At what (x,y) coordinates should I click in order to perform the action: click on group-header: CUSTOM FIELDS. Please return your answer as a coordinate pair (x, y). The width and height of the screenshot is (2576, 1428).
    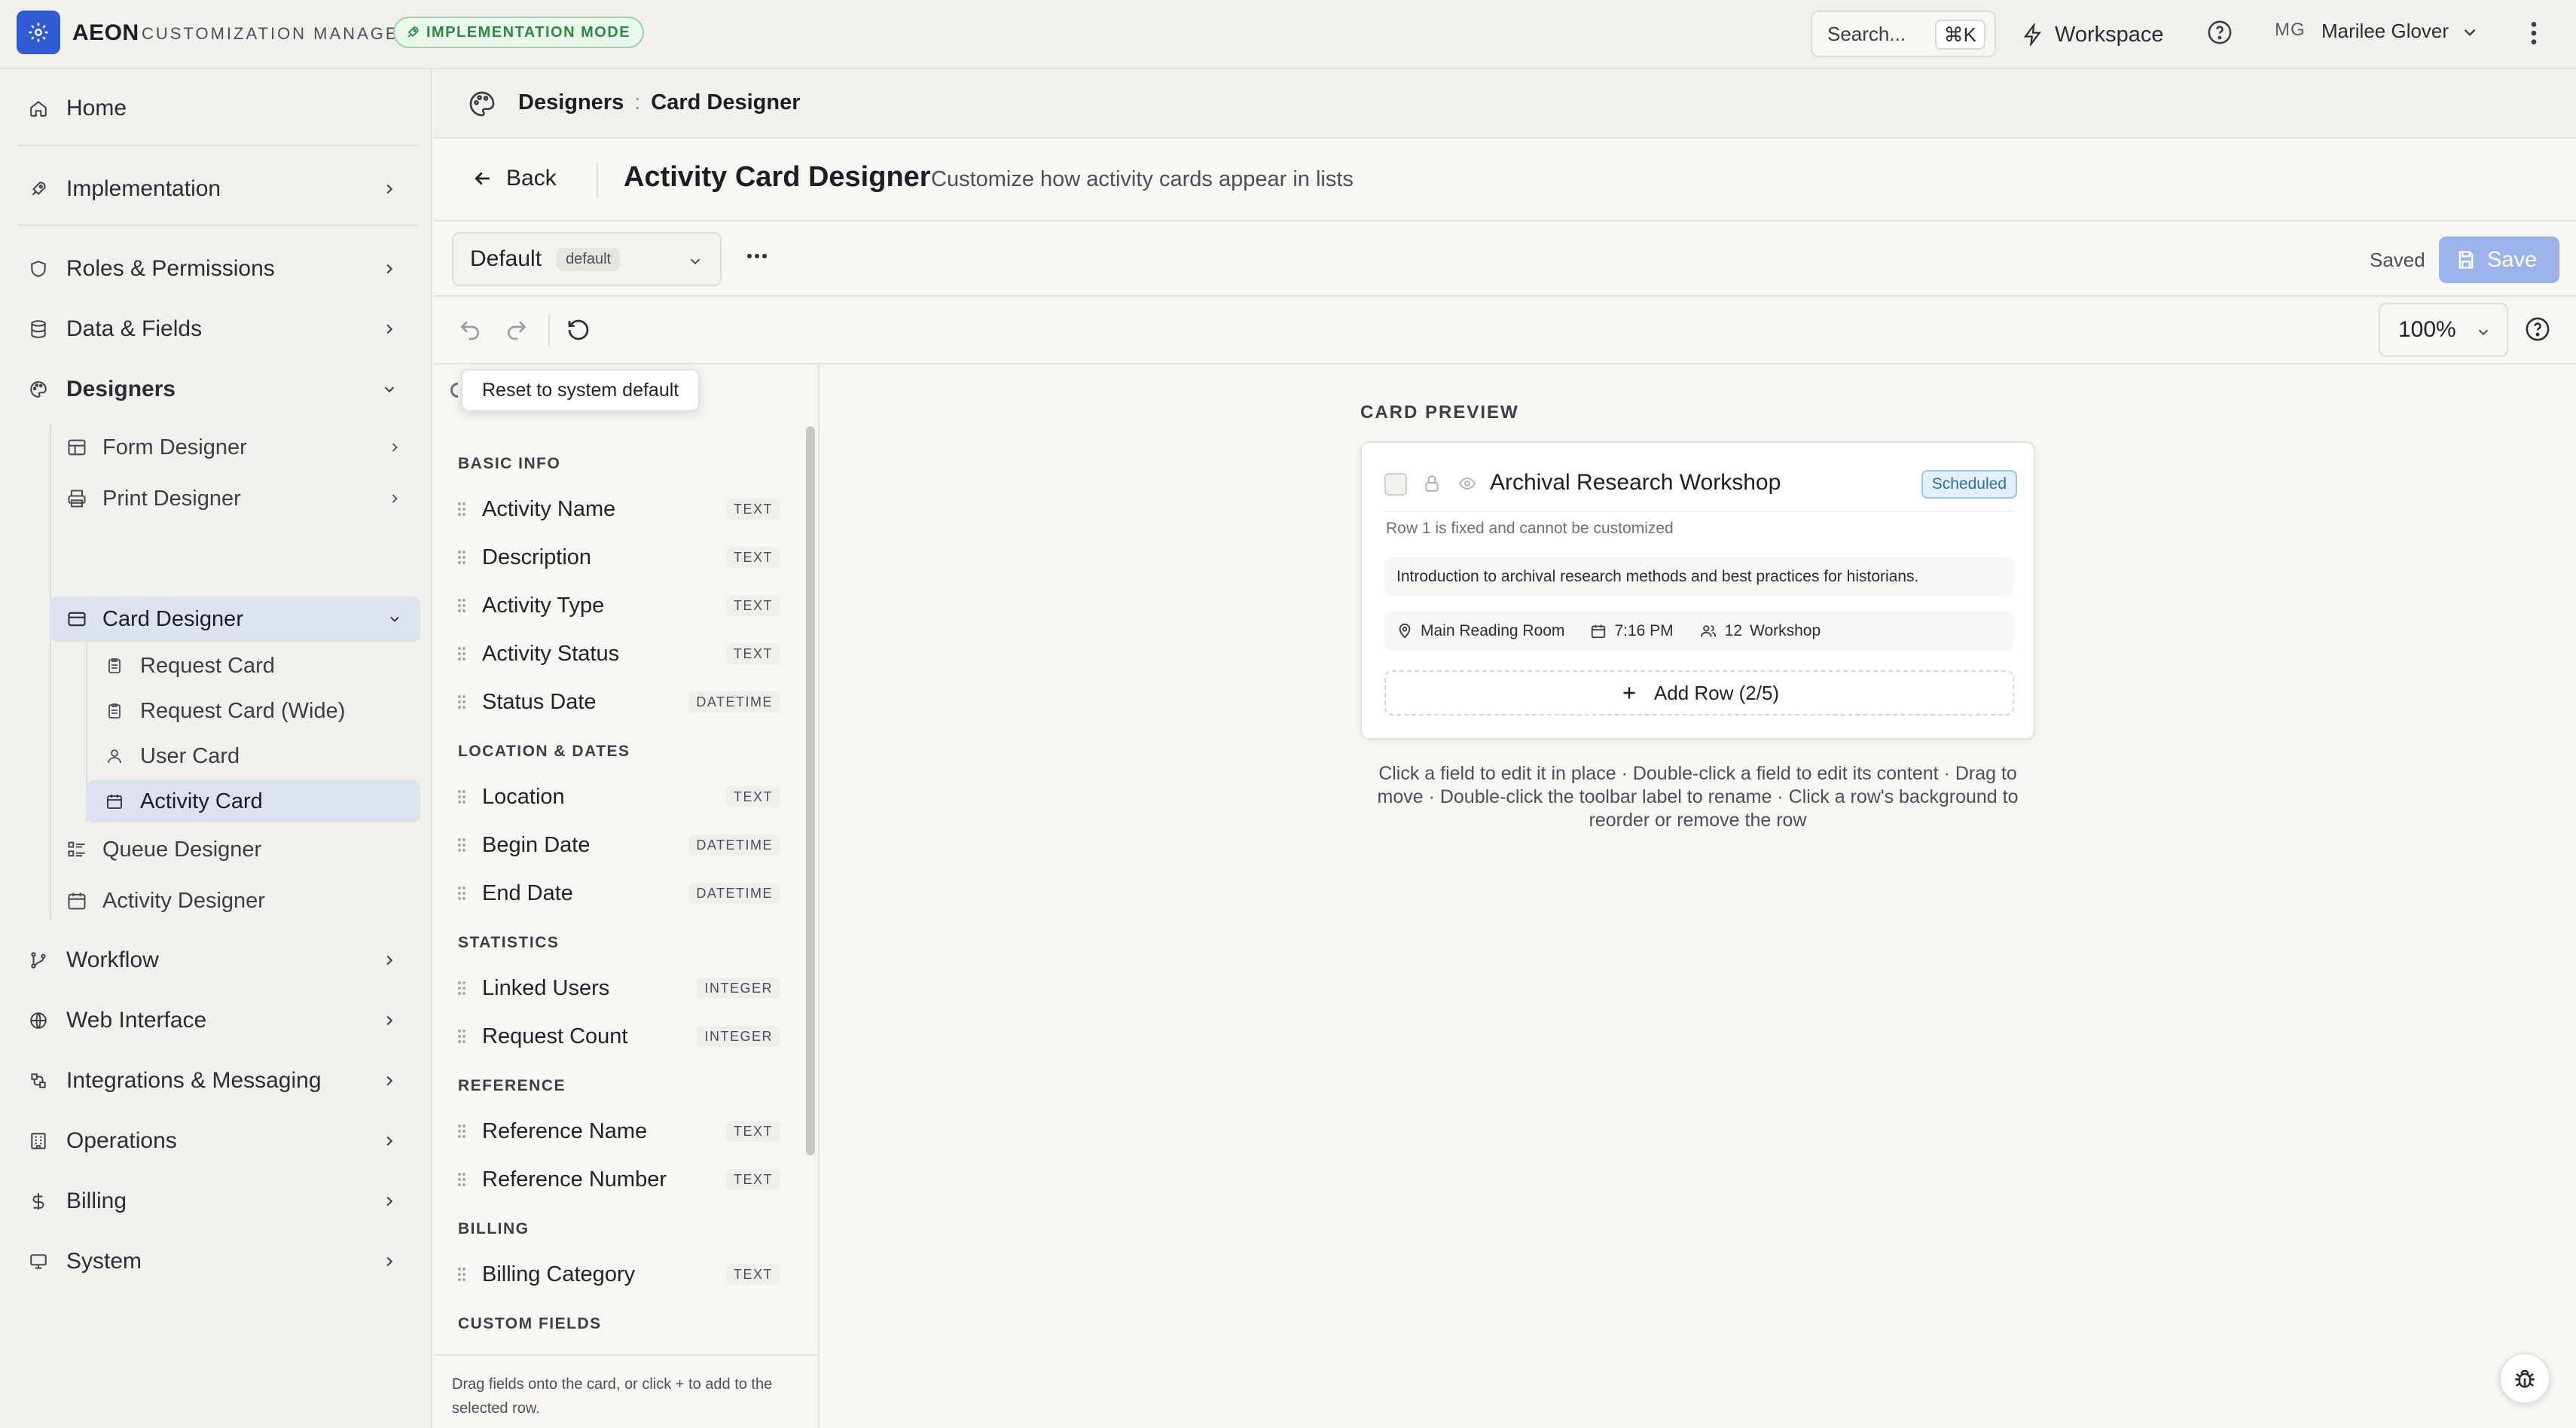
    Looking at the image, I should click on (530, 1323).